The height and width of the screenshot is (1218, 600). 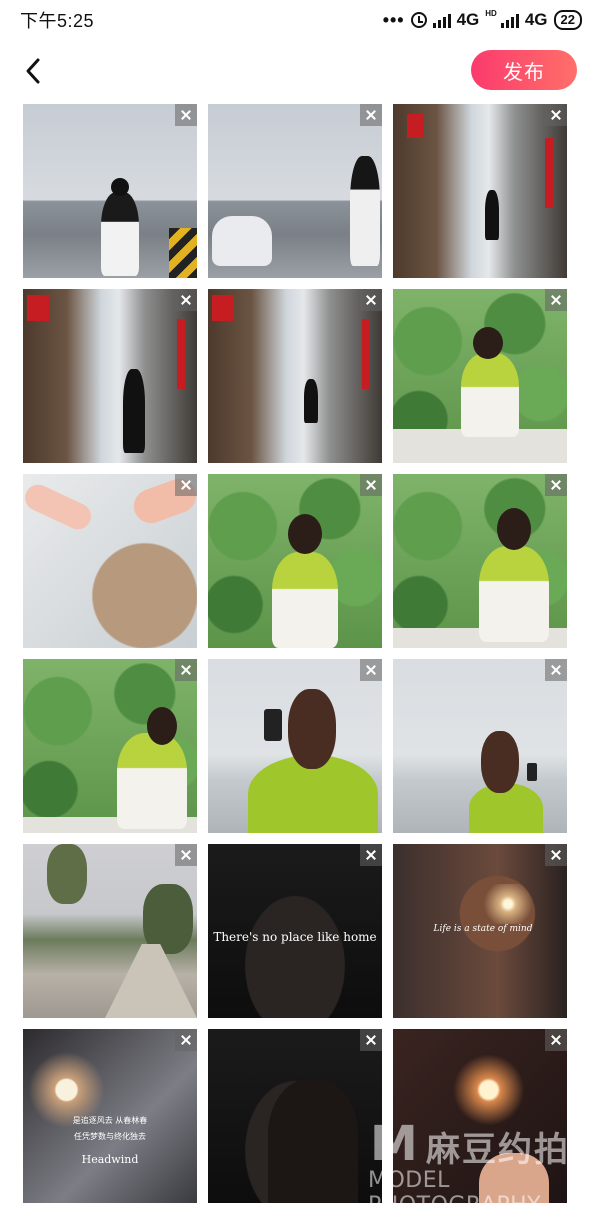 I want to click on publish-button: 发布, so click(x=524, y=70).